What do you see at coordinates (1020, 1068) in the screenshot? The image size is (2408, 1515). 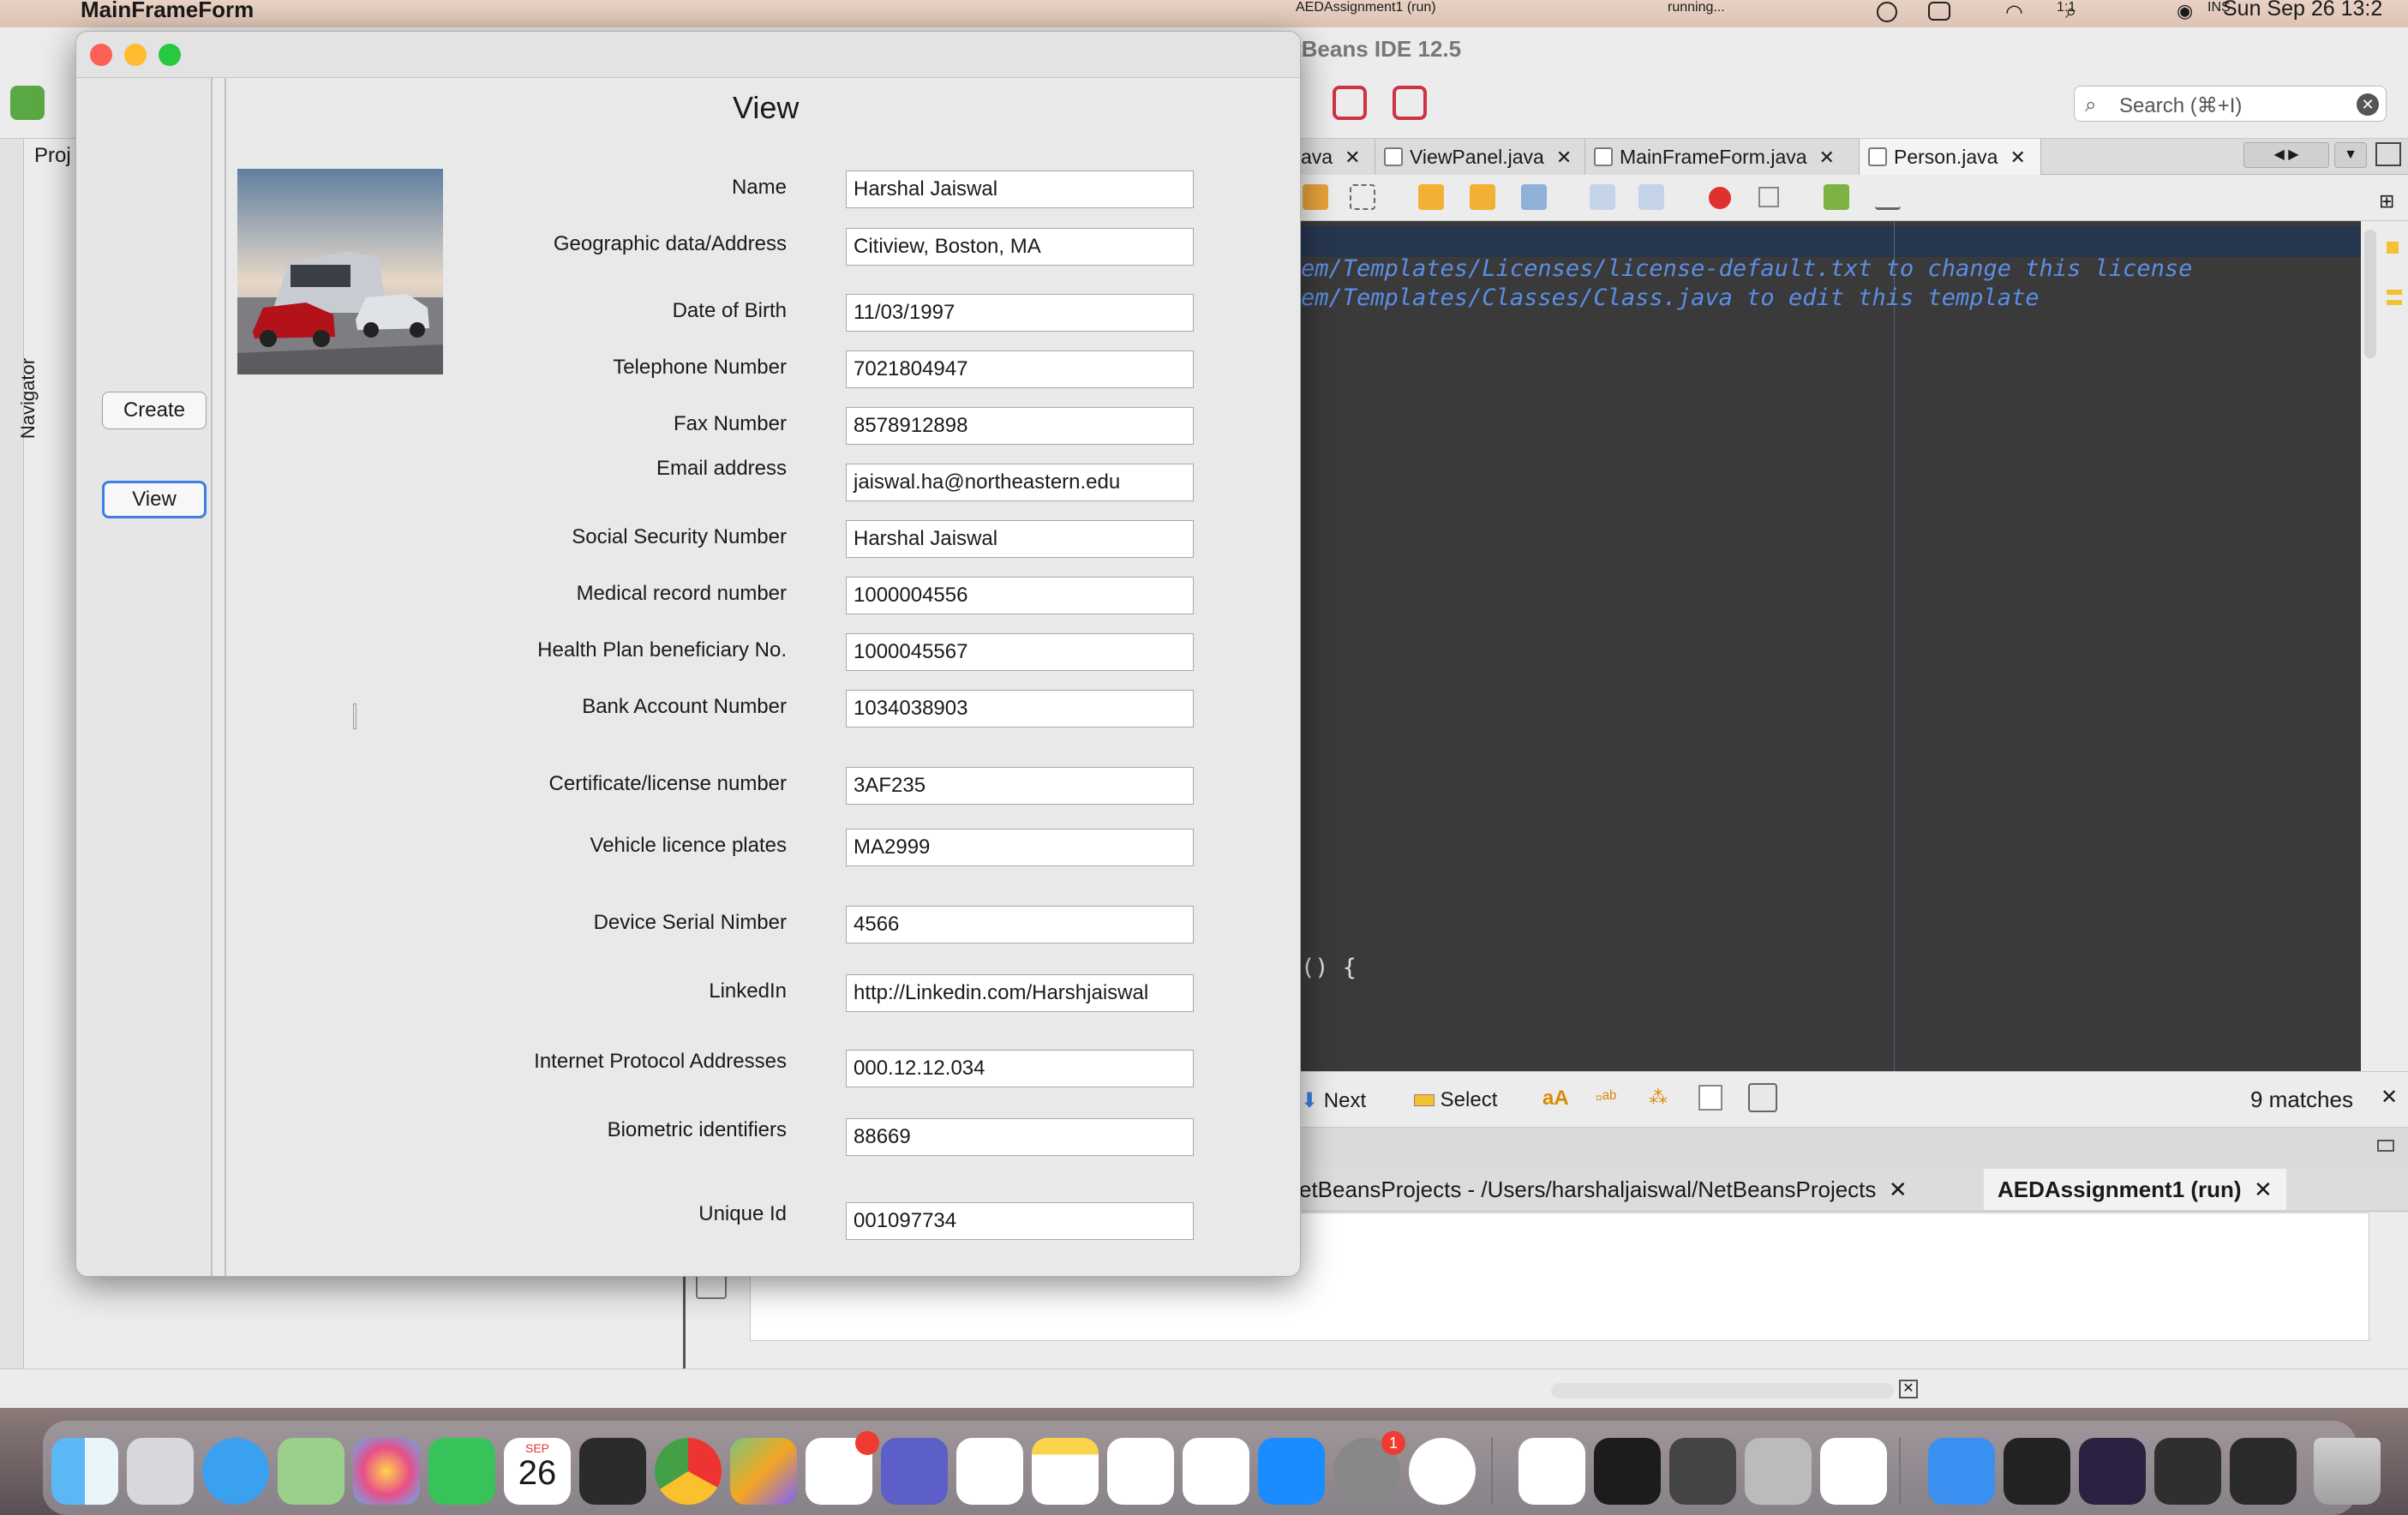 I see `field-input: 000.12.12.034` at bounding box center [1020, 1068].